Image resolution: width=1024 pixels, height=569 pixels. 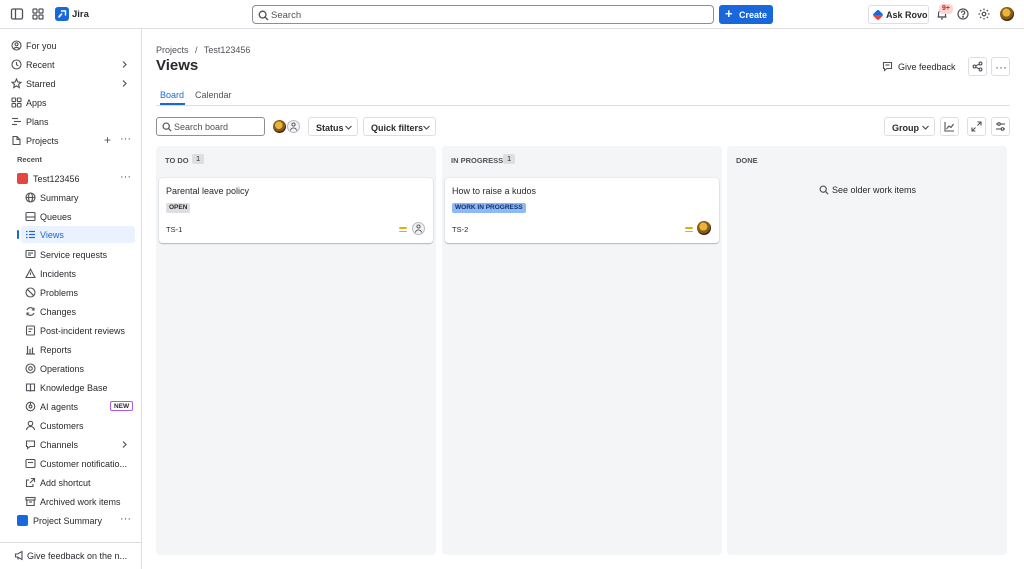 What do you see at coordinates (30, 425) in the screenshot?
I see `customers-icon` at bounding box center [30, 425].